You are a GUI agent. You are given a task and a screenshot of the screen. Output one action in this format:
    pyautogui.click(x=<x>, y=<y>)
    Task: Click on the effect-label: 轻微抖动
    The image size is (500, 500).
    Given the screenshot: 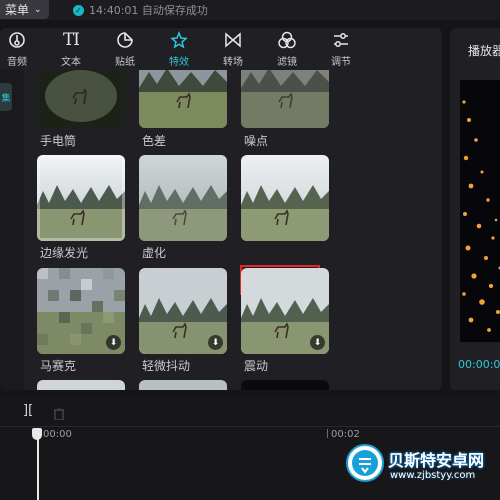 What is the action you would take?
    pyautogui.click(x=166, y=366)
    